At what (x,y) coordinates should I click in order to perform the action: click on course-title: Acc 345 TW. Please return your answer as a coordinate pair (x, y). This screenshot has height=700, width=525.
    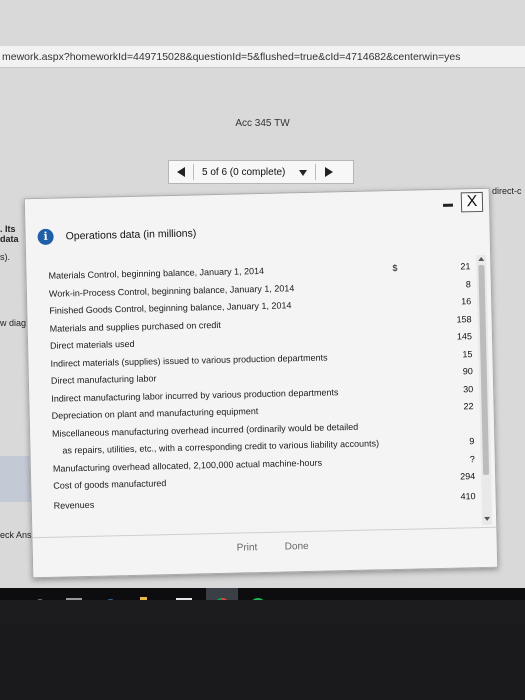
    Looking at the image, I should click on (262, 123).